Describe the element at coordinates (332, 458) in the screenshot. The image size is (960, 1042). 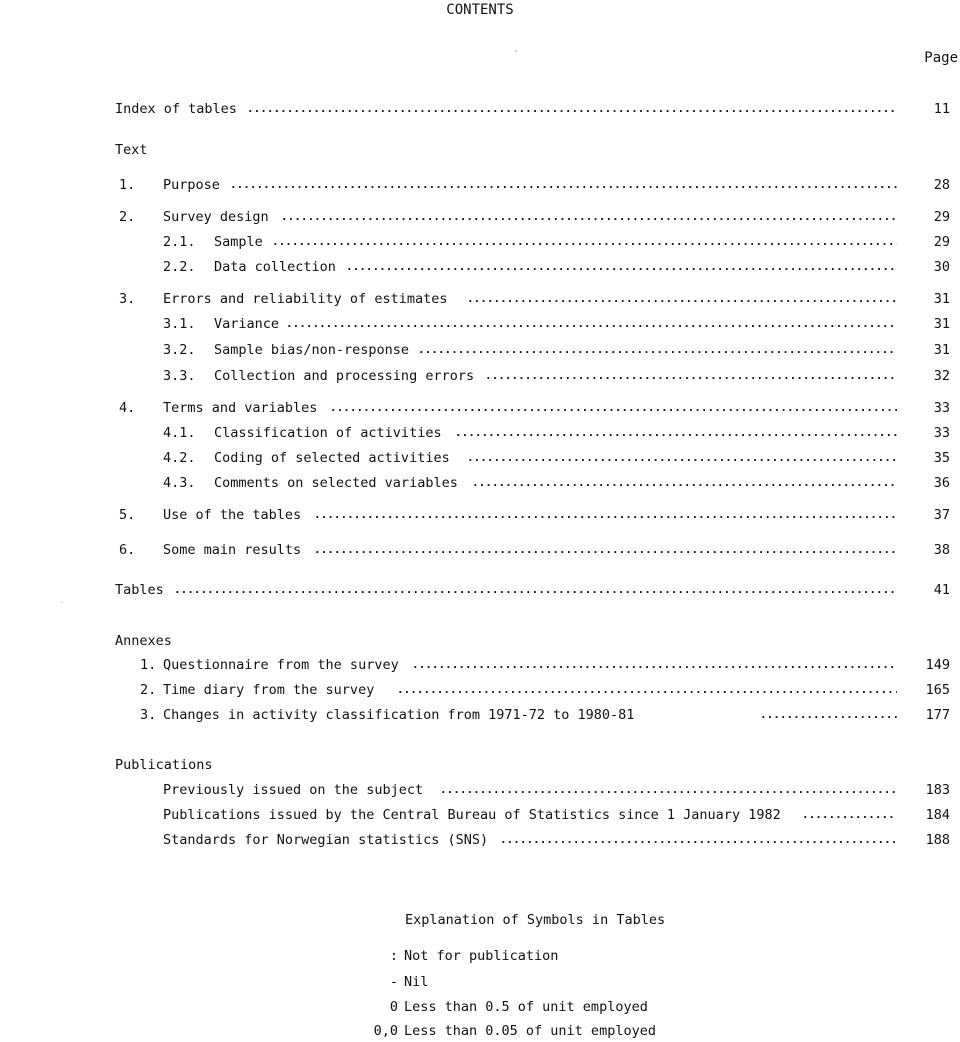
I see `toc-entry-label: Coding of selected activities` at that location.